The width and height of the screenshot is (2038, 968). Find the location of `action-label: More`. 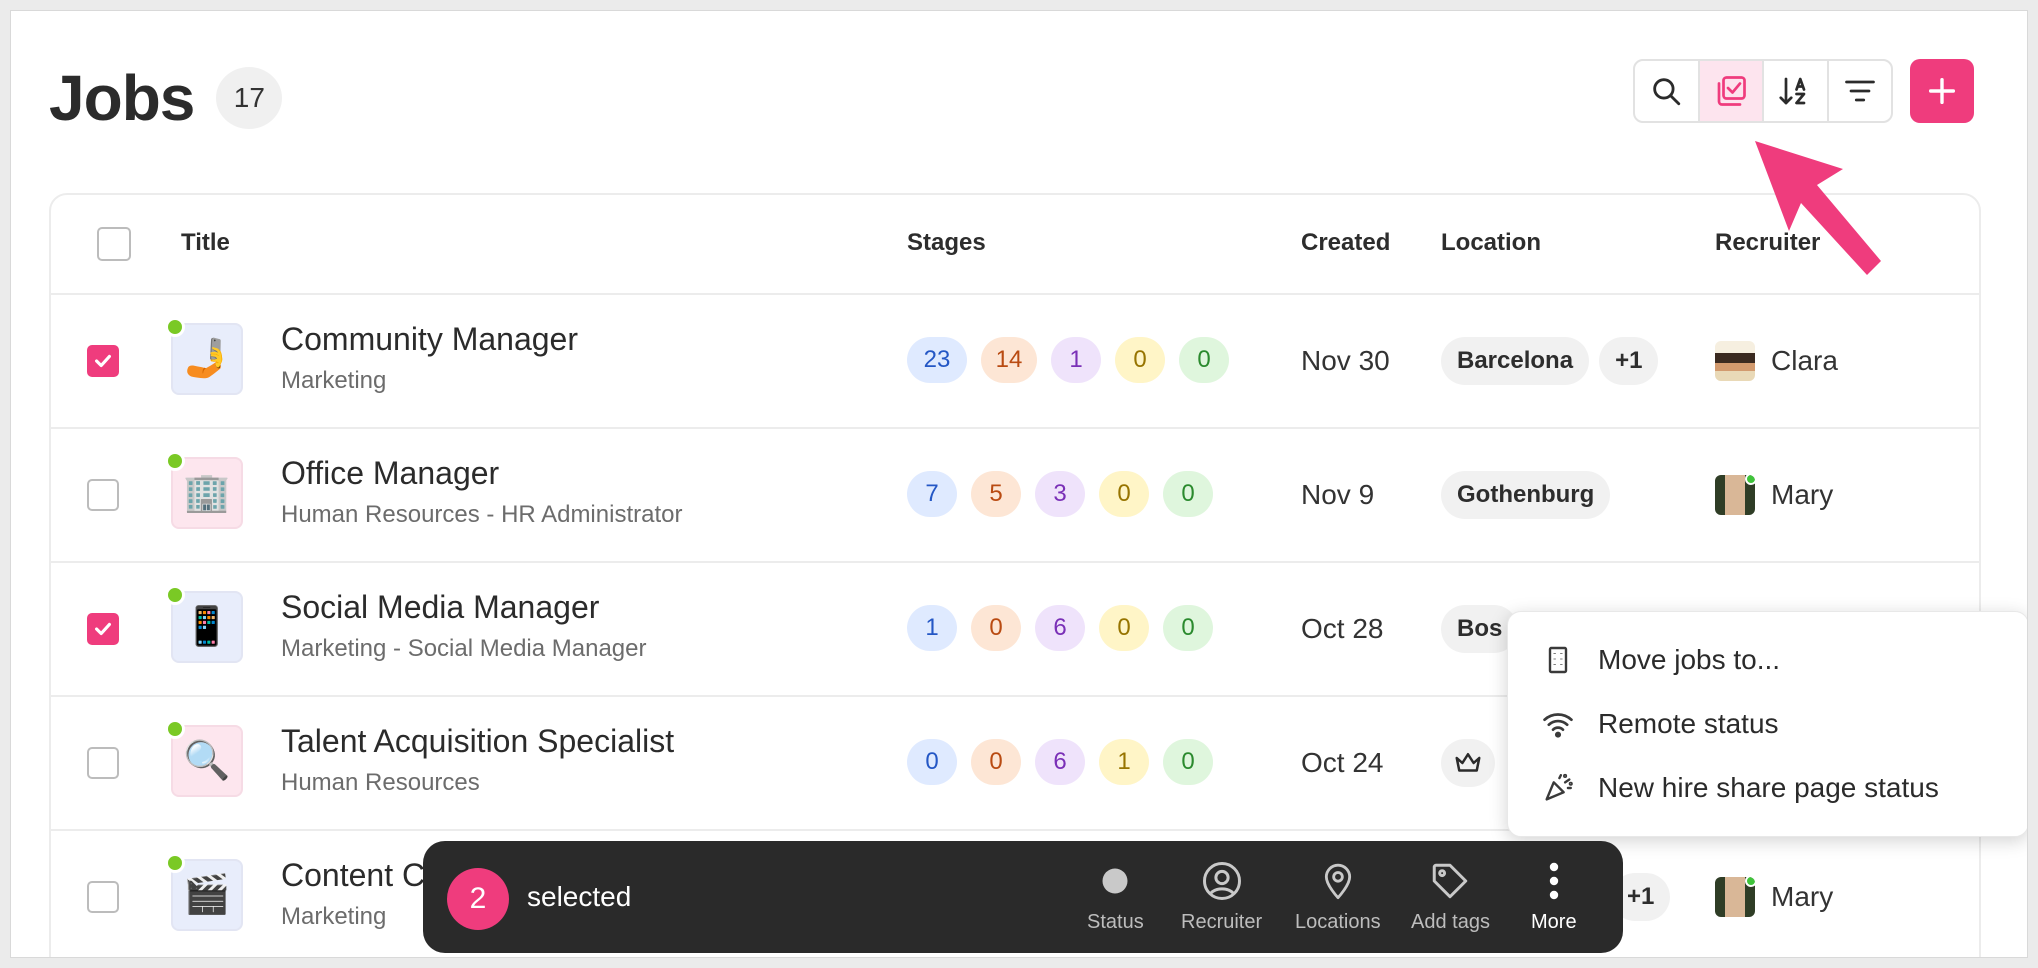

action-label: More is located at coordinates (1554, 922).